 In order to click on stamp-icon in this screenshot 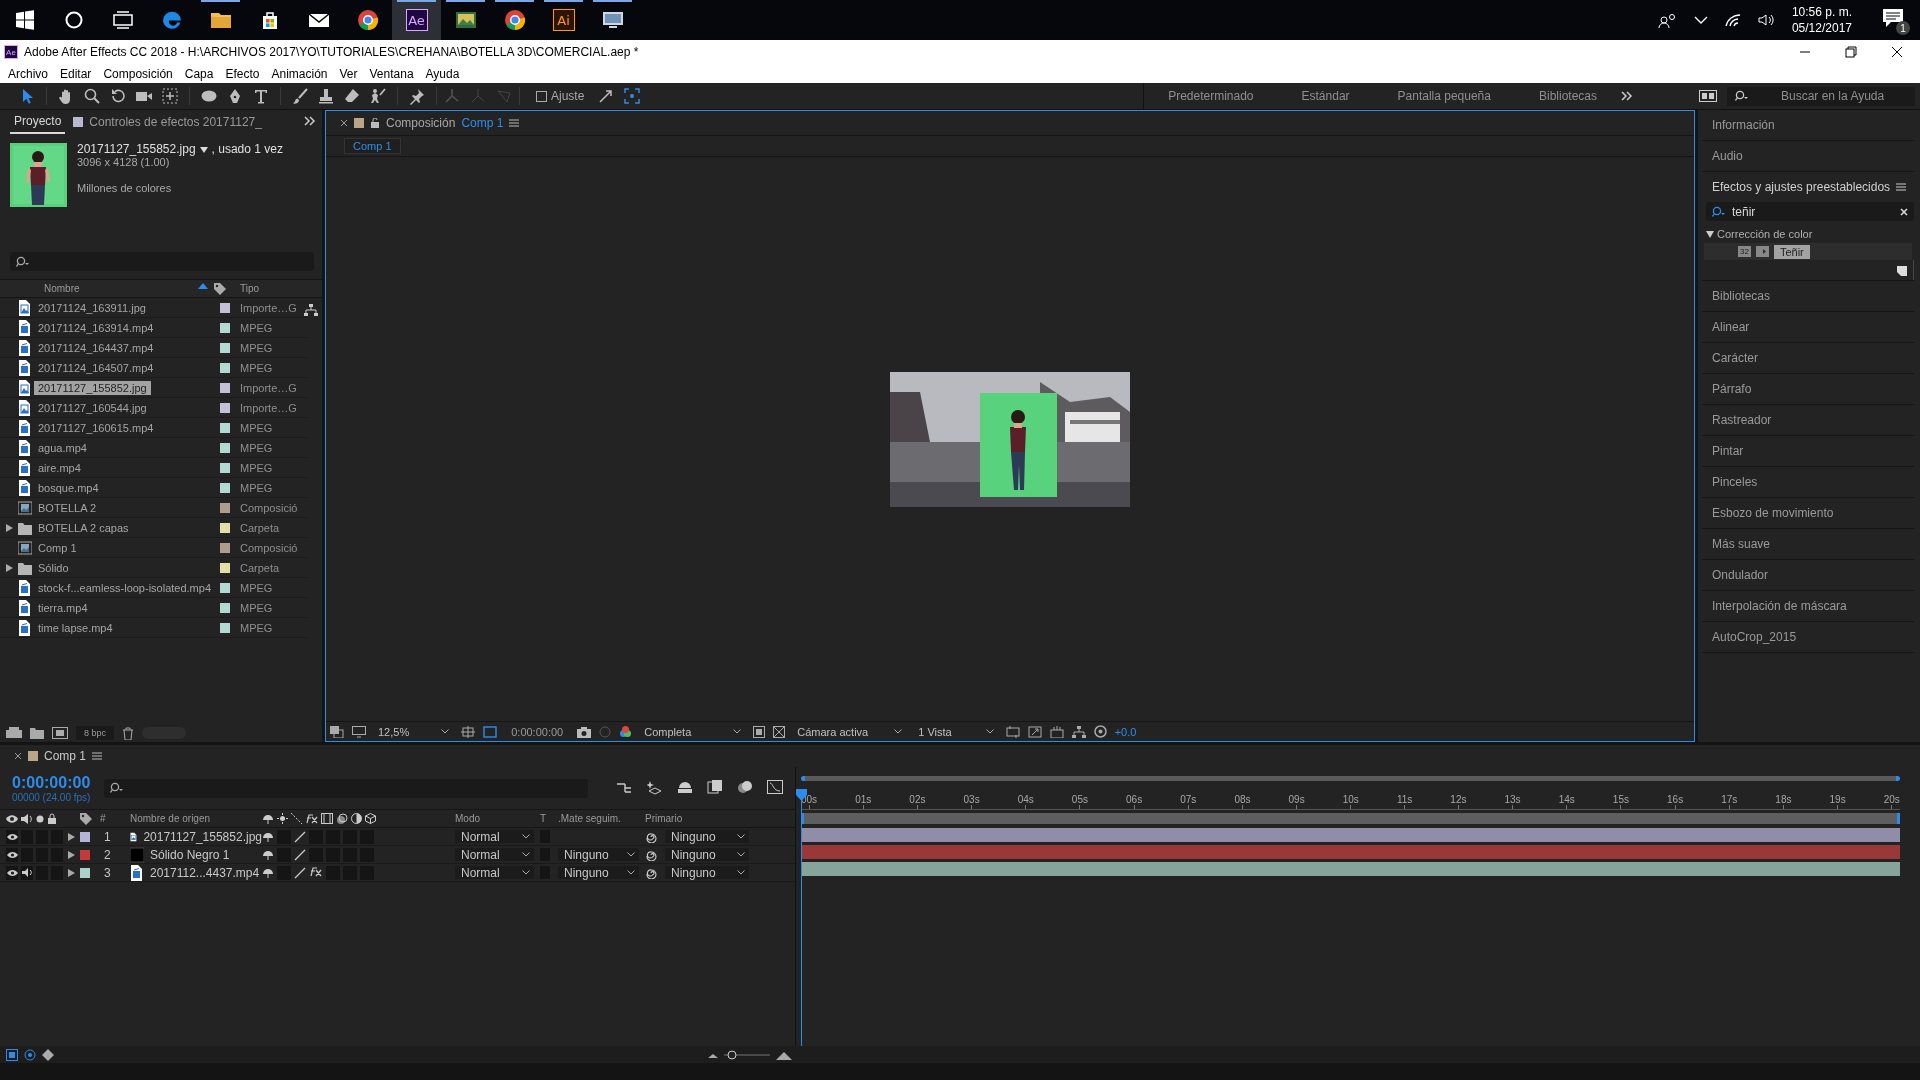, I will do `click(326, 96)`.